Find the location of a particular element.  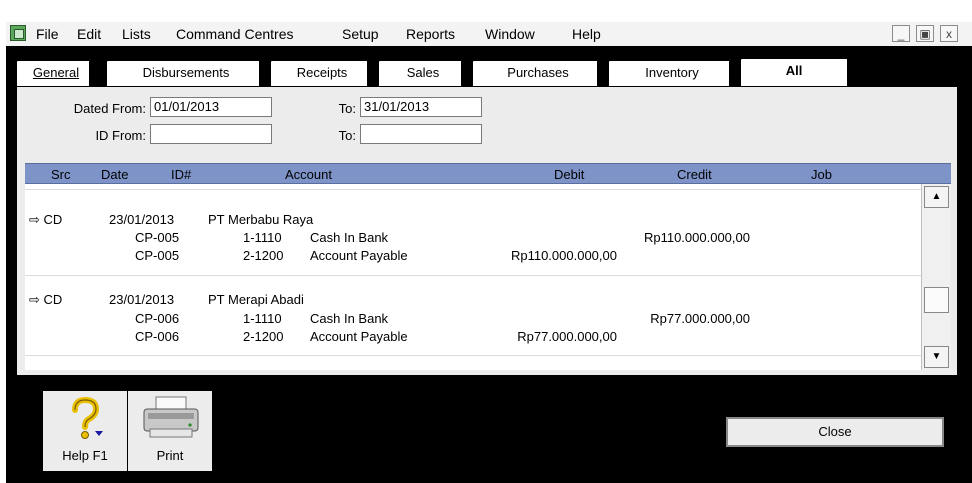

column-job: Job is located at coordinates (821, 174).